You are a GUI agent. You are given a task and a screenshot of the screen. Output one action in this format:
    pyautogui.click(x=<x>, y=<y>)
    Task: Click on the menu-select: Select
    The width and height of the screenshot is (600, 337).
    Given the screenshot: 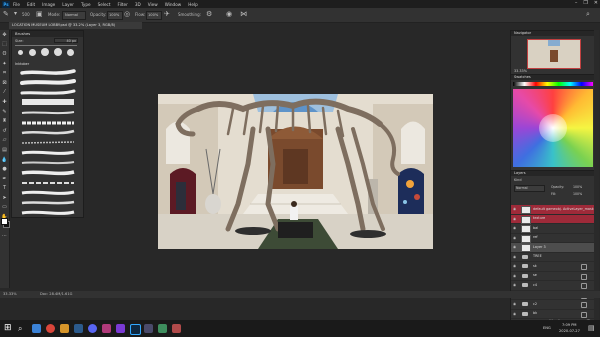 What is the action you would take?
    pyautogui.click(x=104, y=4)
    